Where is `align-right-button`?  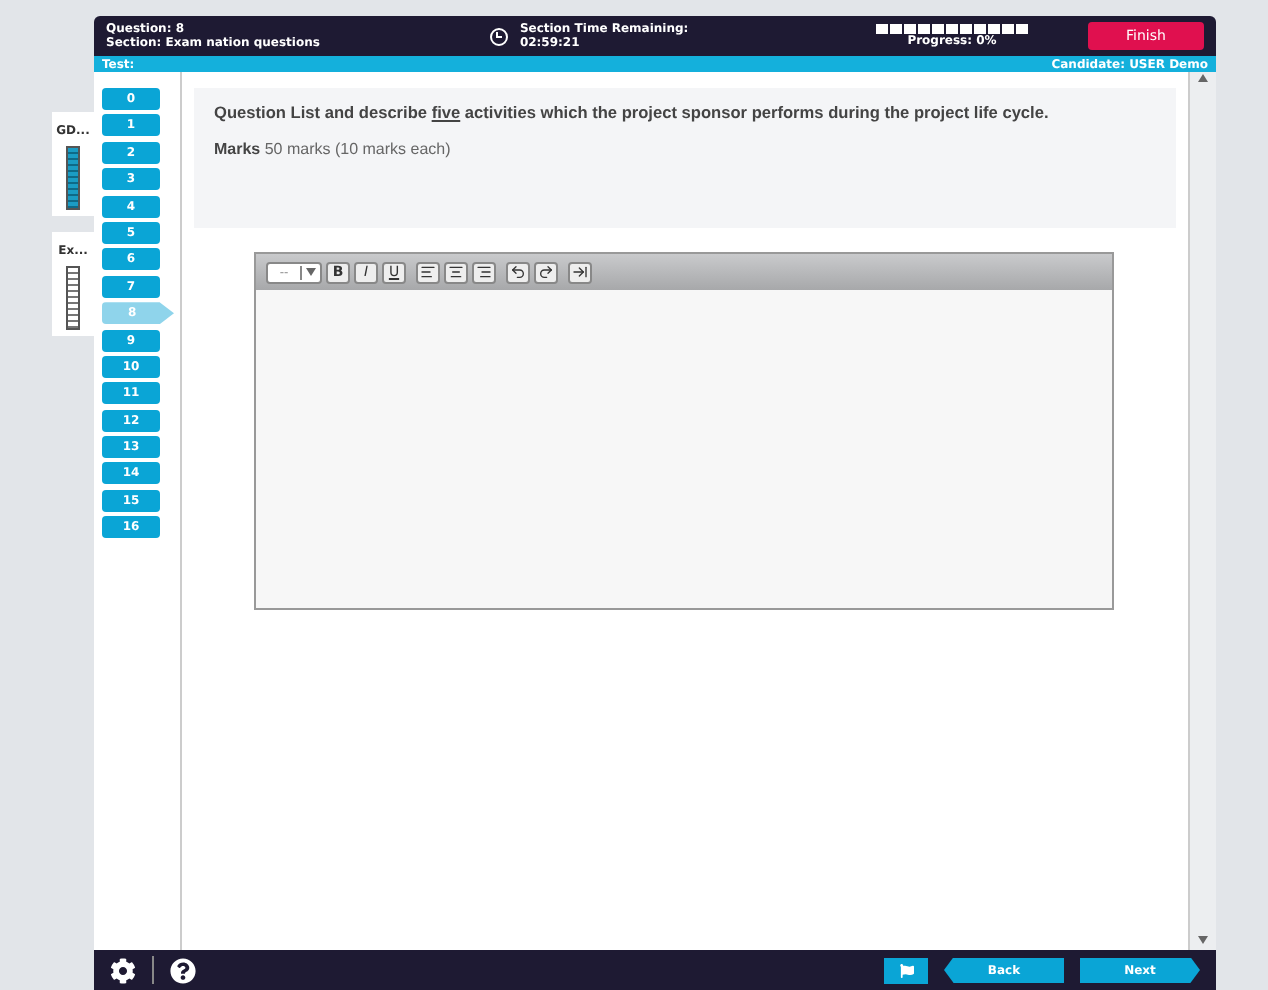
align-right-button is located at coordinates (484, 272).